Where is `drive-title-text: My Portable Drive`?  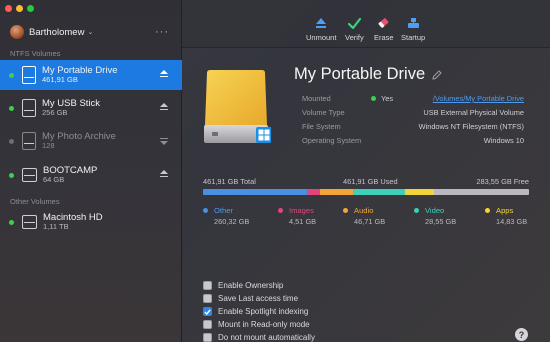
drive-title-text: My Portable Drive is located at coordinates (360, 74).